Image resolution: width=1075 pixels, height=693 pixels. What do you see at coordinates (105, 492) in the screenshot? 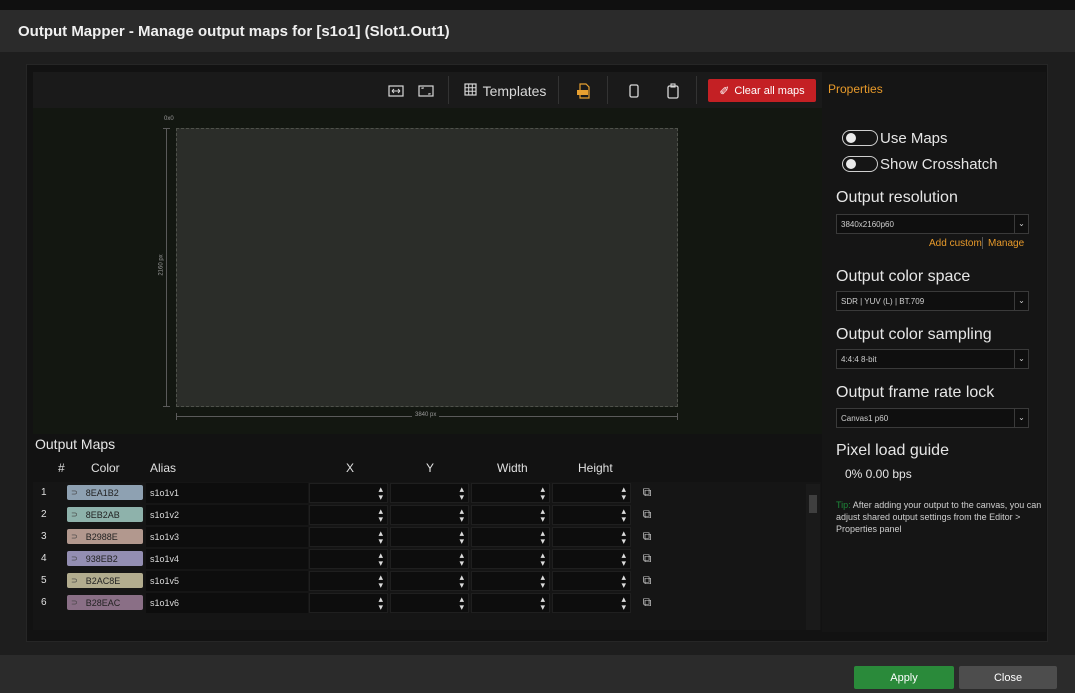
I see `color-swatch: ⊃ 8EA1B2` at bounding box center [105, 492].